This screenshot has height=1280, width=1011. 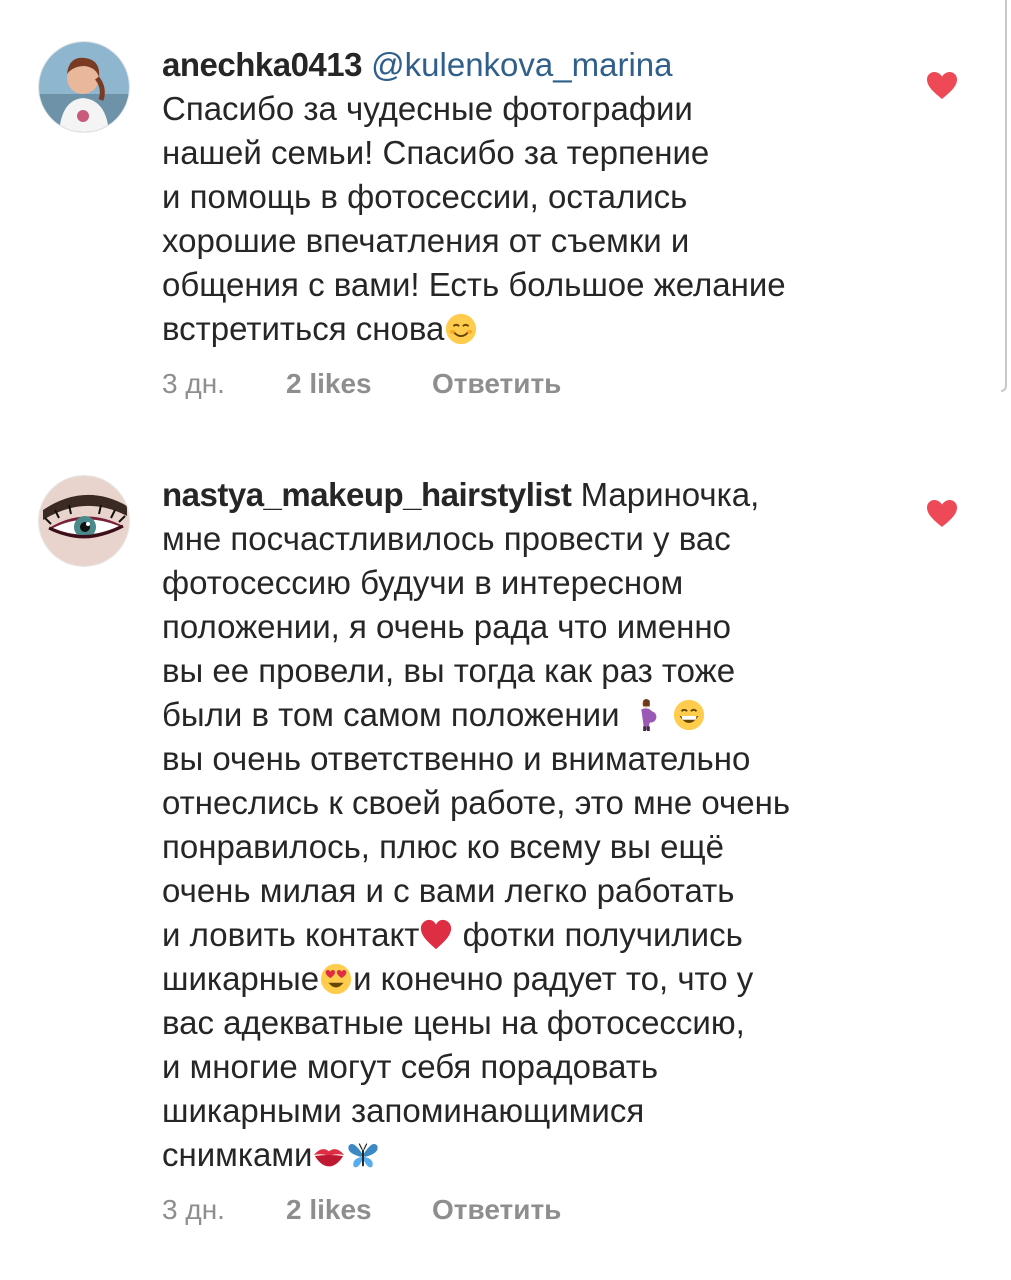 I want to click on comment-text-line: шикарными запоминающимися, so click(x=403, y=1110).